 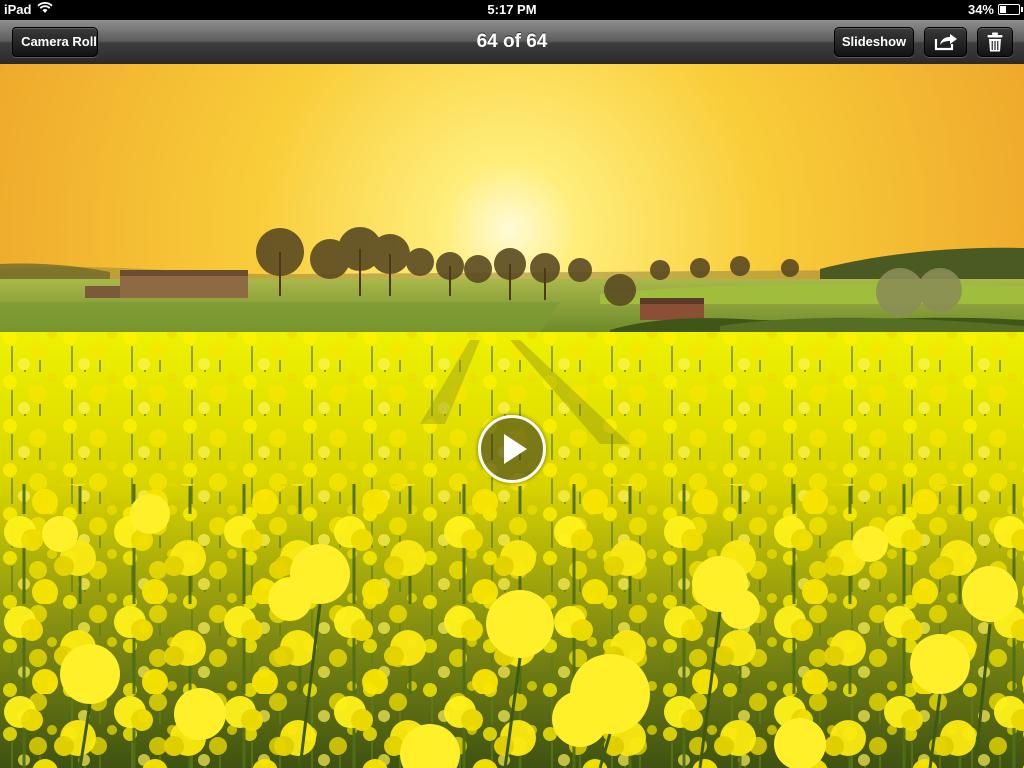 I want to click on navigation-bar: Camera Roll 64 of 64 Slideshow, so click(x=512, y=42).